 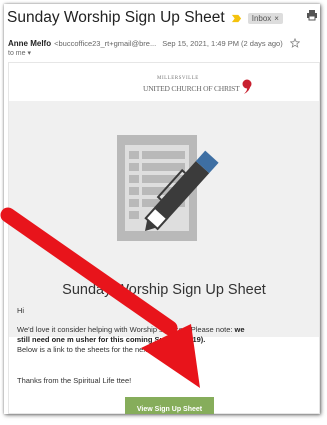 I want to click on inbox-label-text: Inbox, so click(x=261, y=18).